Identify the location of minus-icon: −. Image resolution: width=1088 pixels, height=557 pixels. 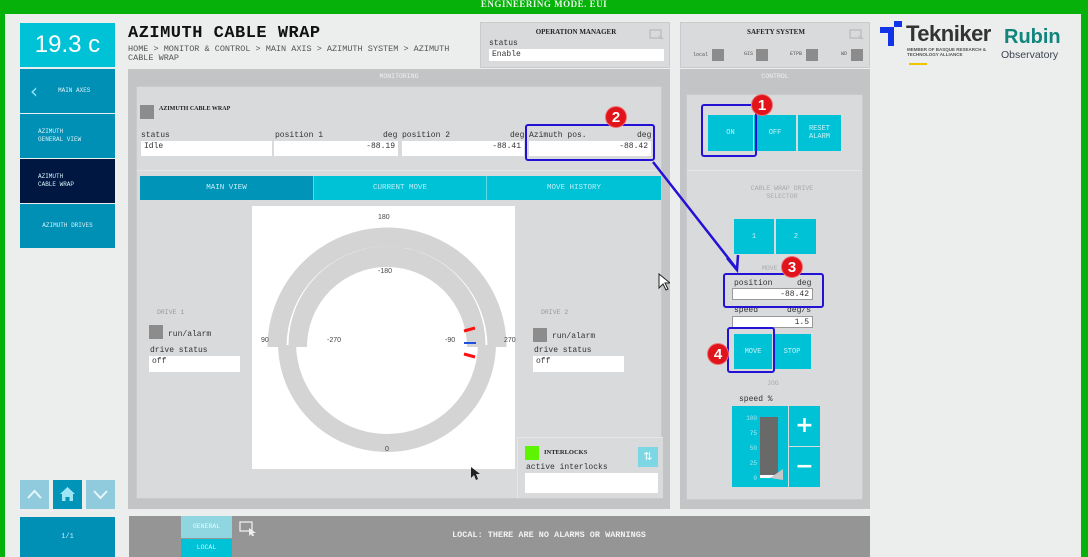
(804, 466).